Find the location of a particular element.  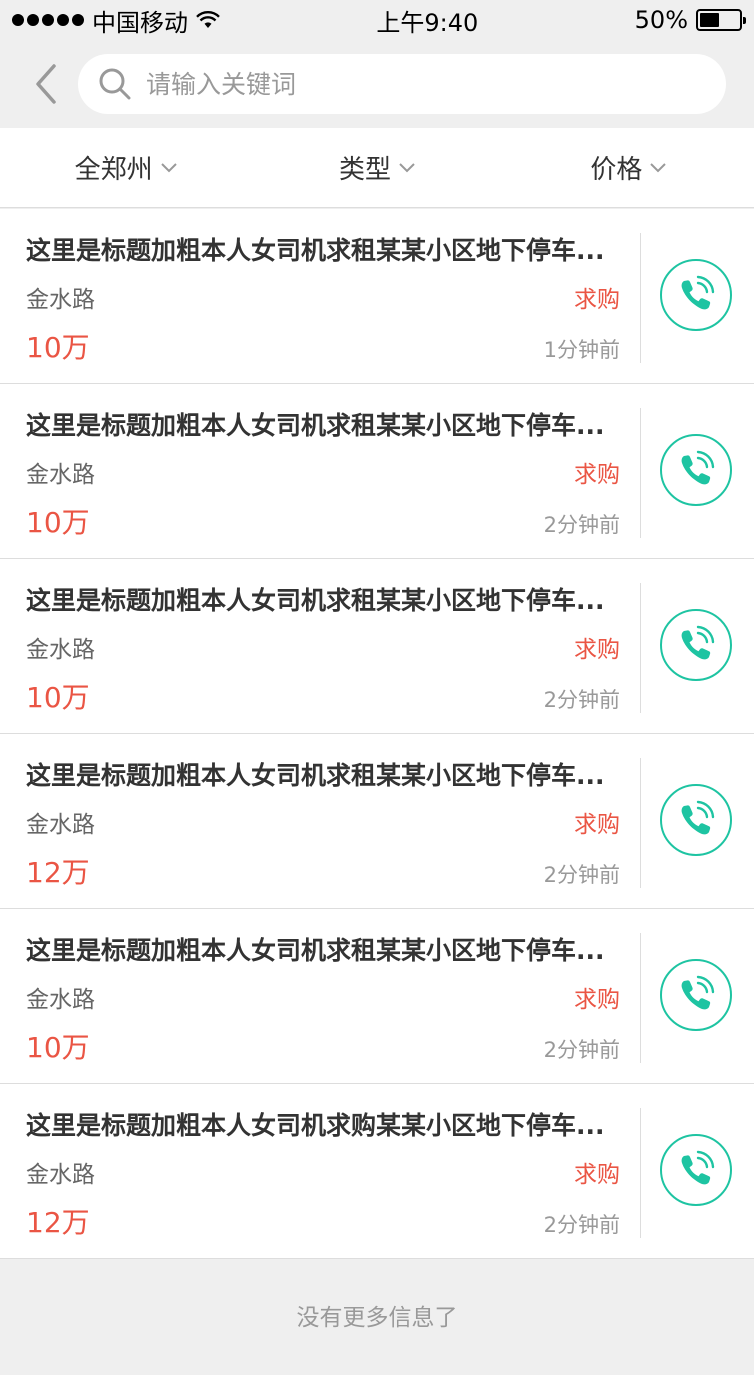

filter-price: 价格 is located at coordinates (628, 167).